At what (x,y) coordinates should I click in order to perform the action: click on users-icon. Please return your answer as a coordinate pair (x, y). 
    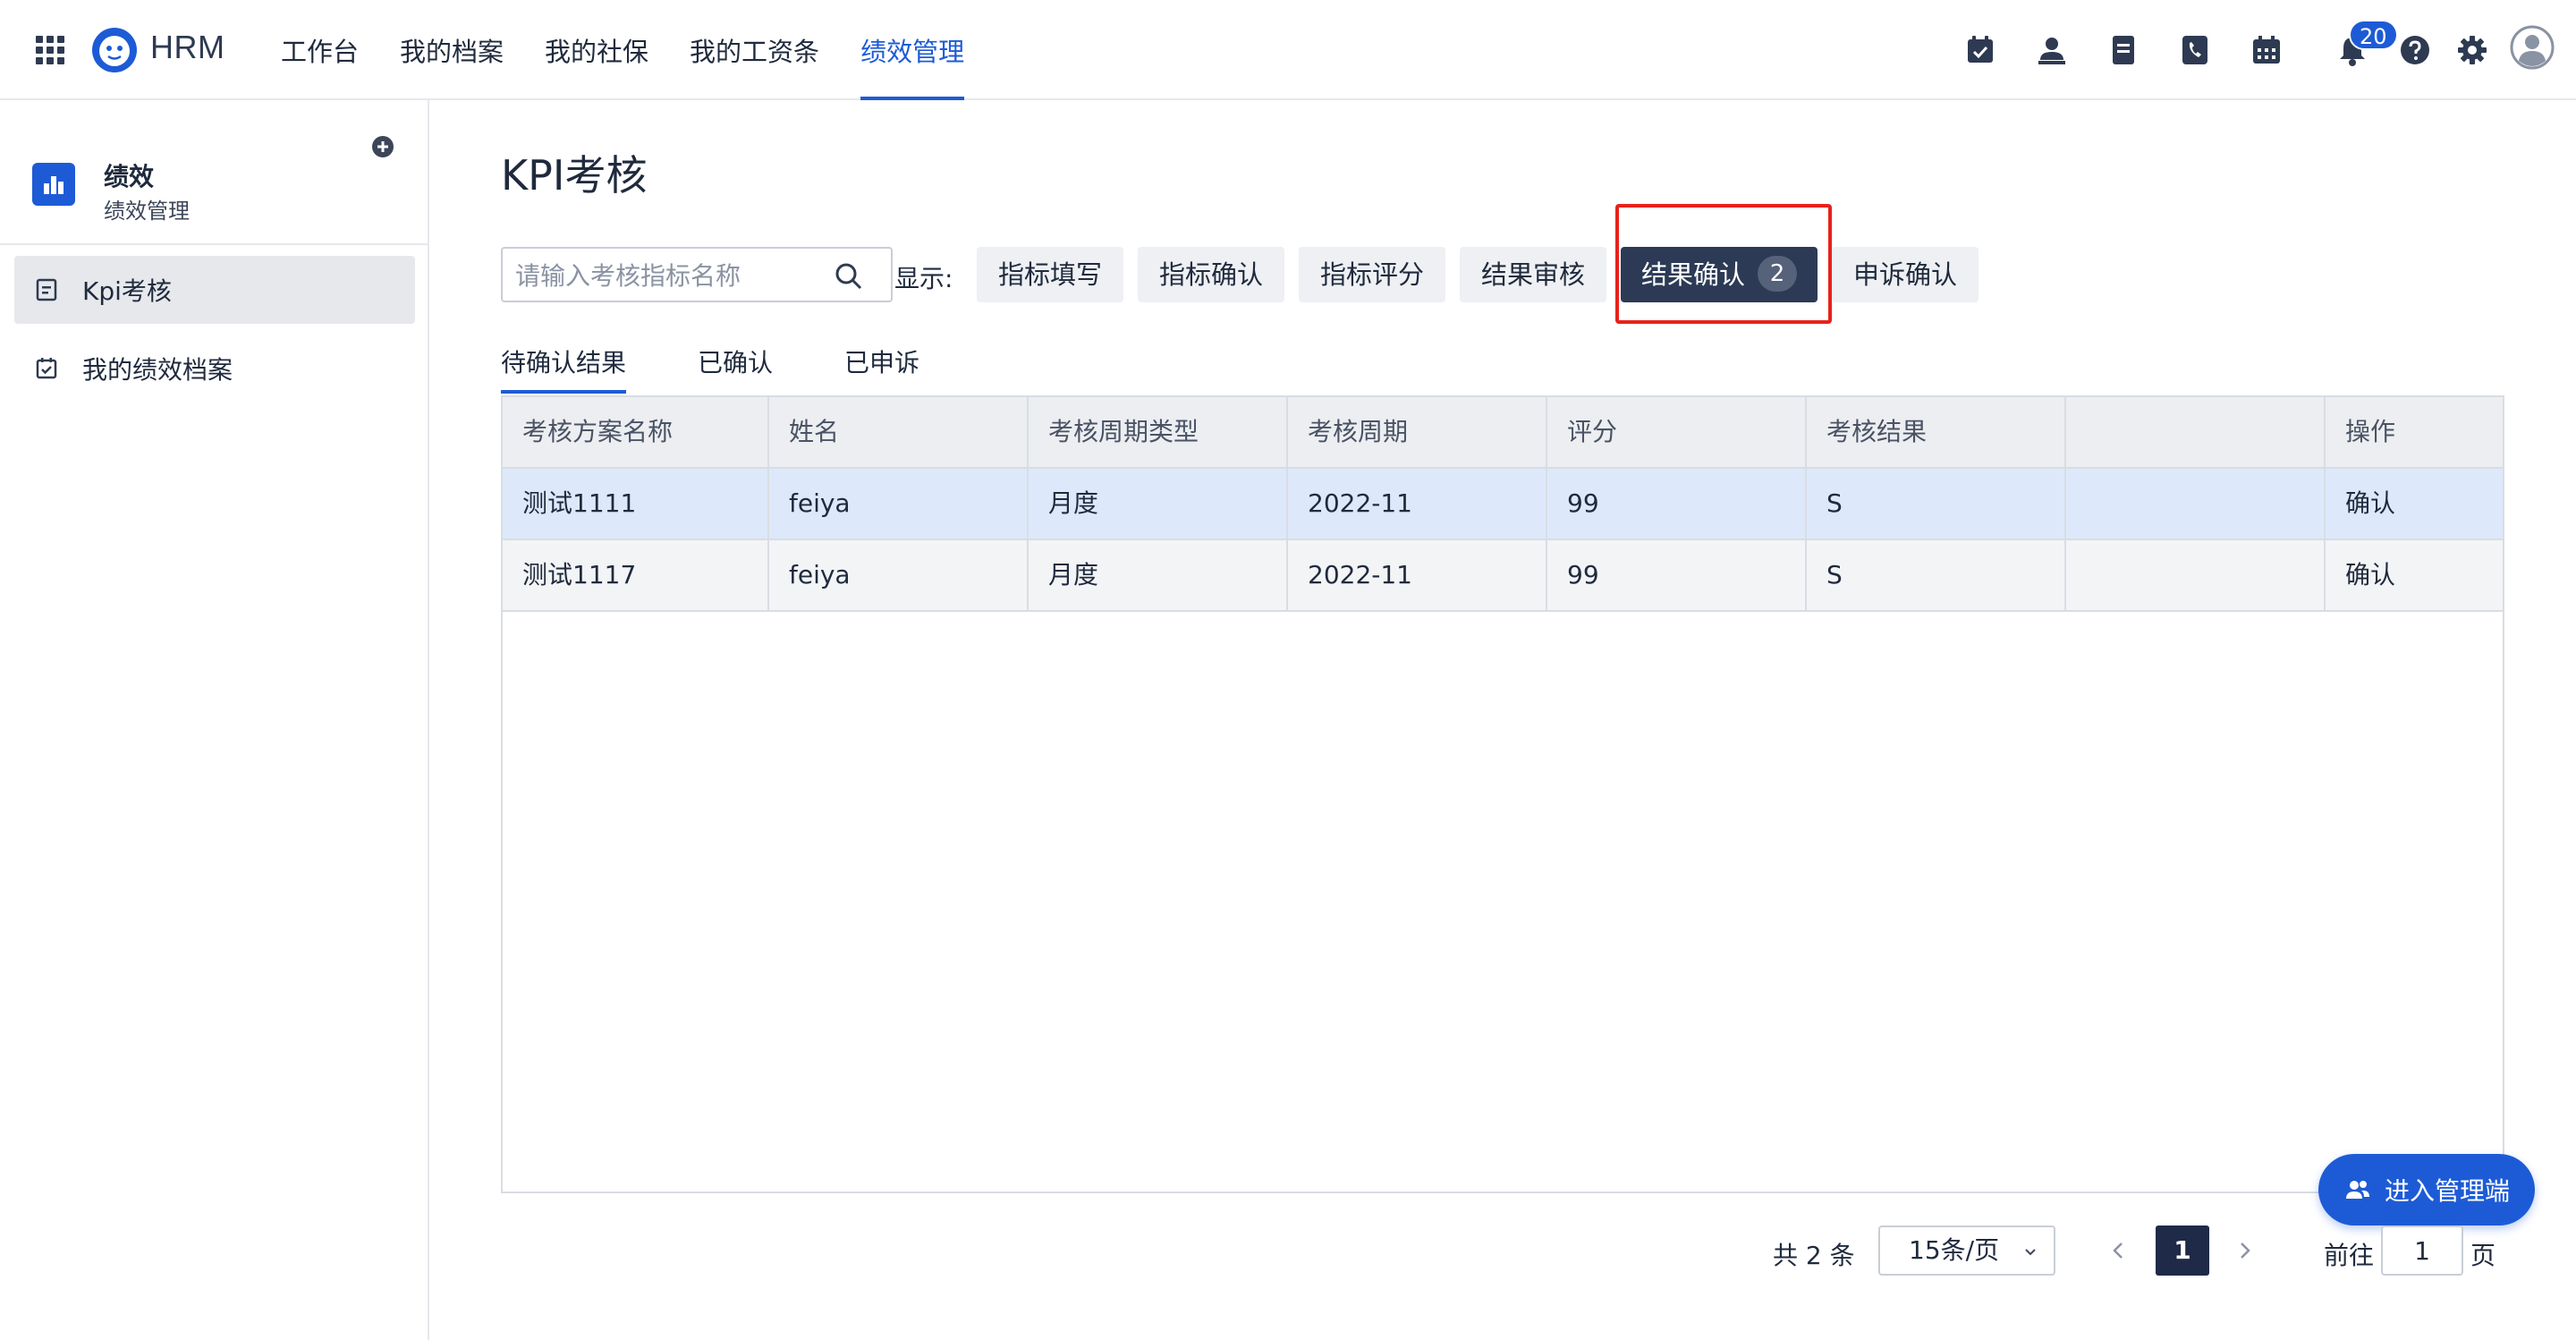
    Looking at the image, I should click on (2357, 1190).